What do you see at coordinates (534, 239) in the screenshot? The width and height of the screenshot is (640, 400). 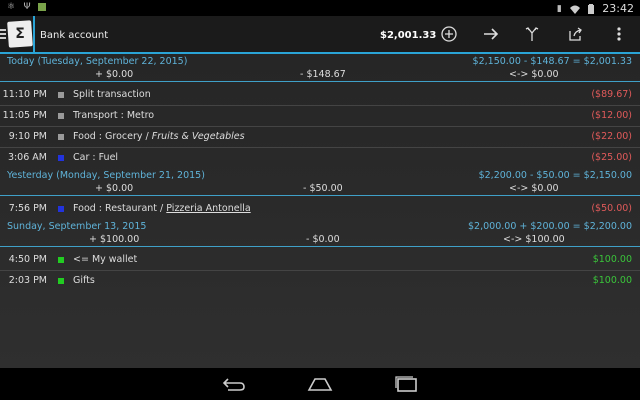 I see `day-transfer: <-> $100.00` at bounding box center [534, 239].